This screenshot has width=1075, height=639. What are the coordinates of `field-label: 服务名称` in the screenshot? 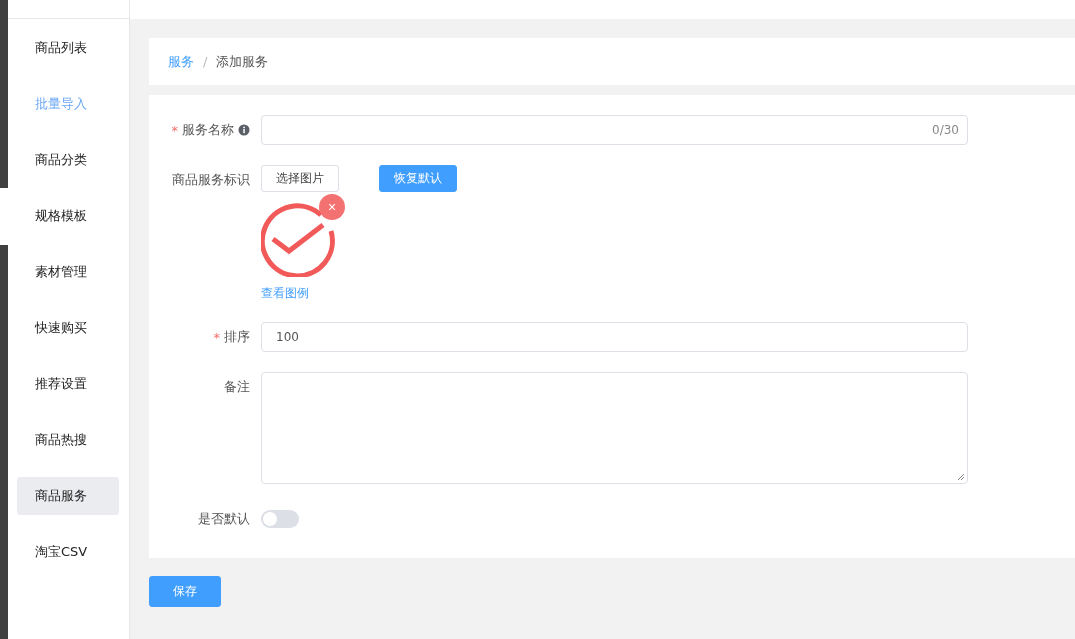 It's located at (208, 130).